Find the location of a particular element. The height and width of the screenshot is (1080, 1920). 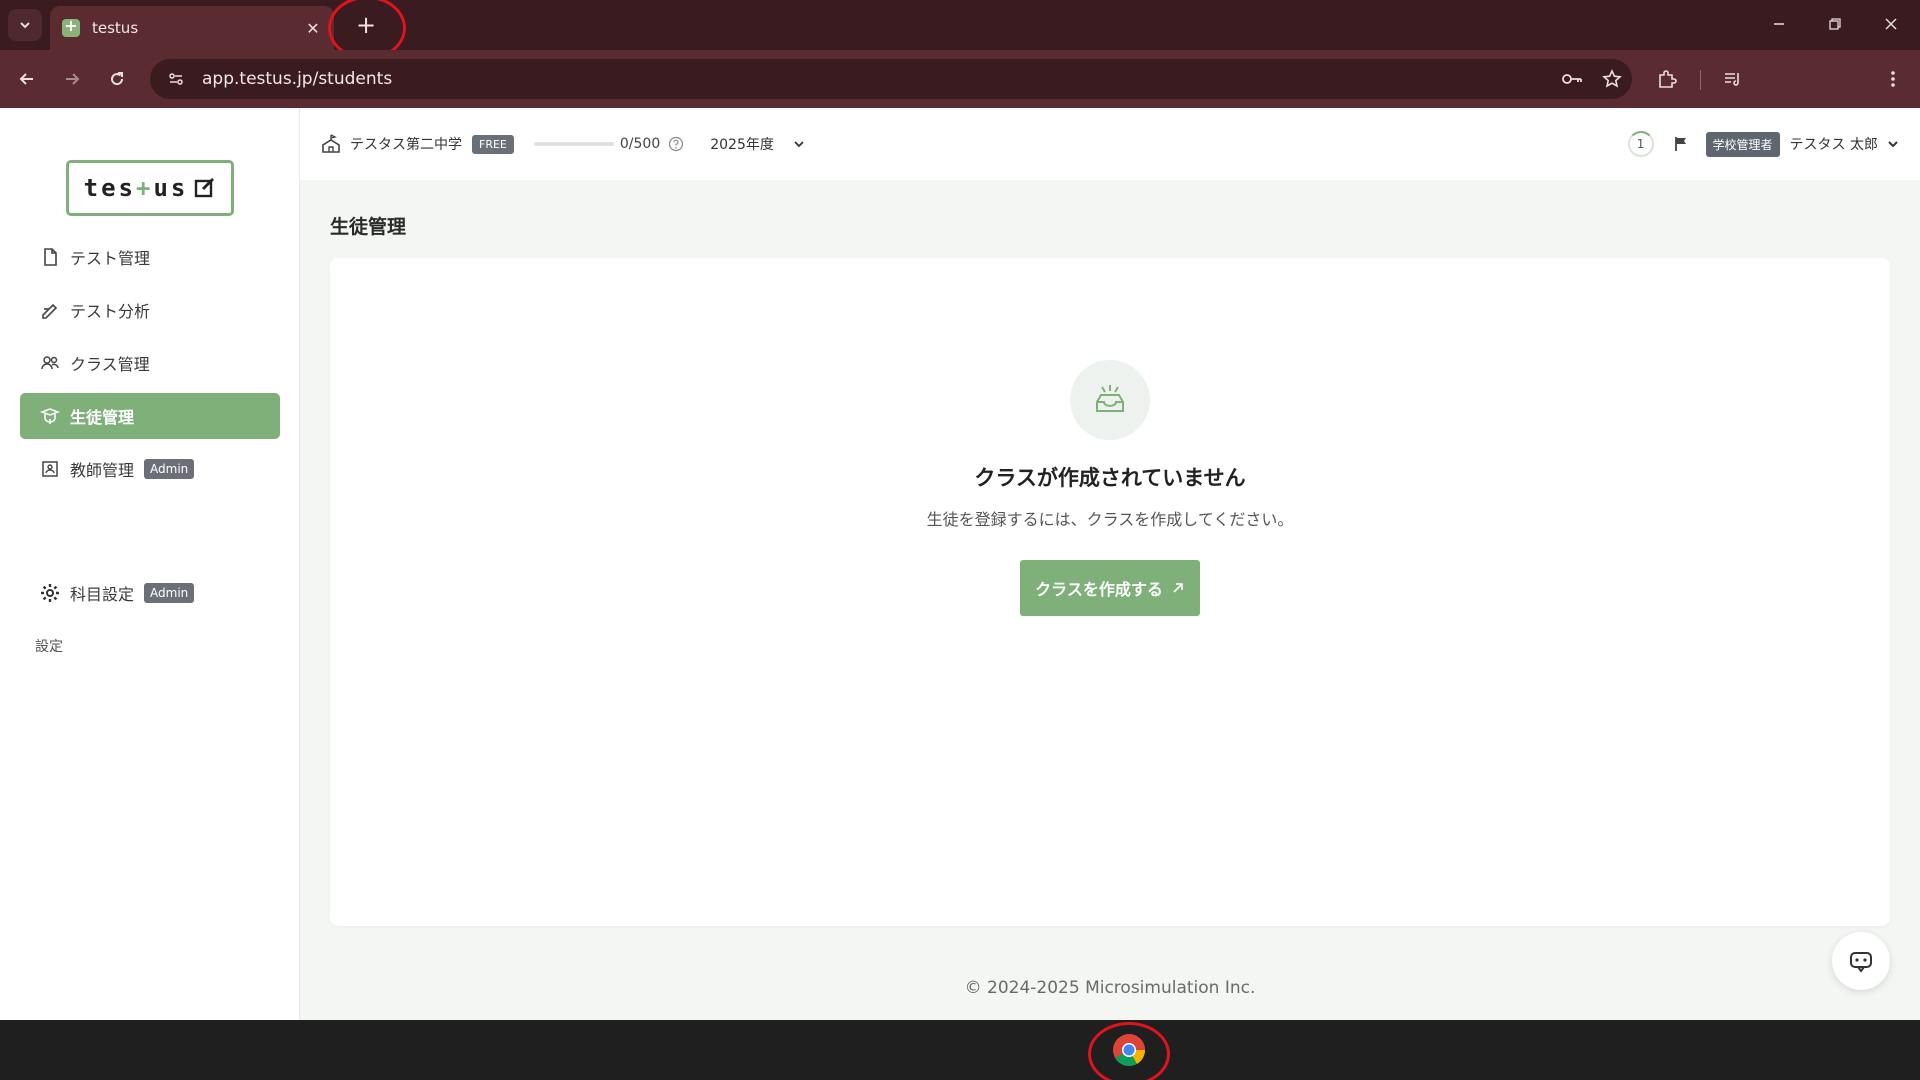

sidebar-item-label: 生徒管理 is located at coordinates (102, 417).